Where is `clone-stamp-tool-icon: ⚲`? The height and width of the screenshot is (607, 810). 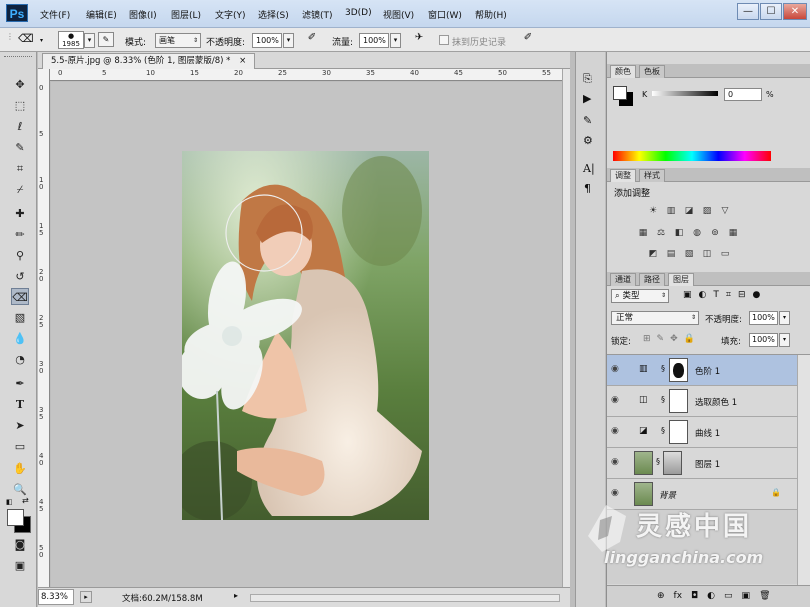 clone-stamp-tool-icon: ⚲ is located at coordinates (20, 255).